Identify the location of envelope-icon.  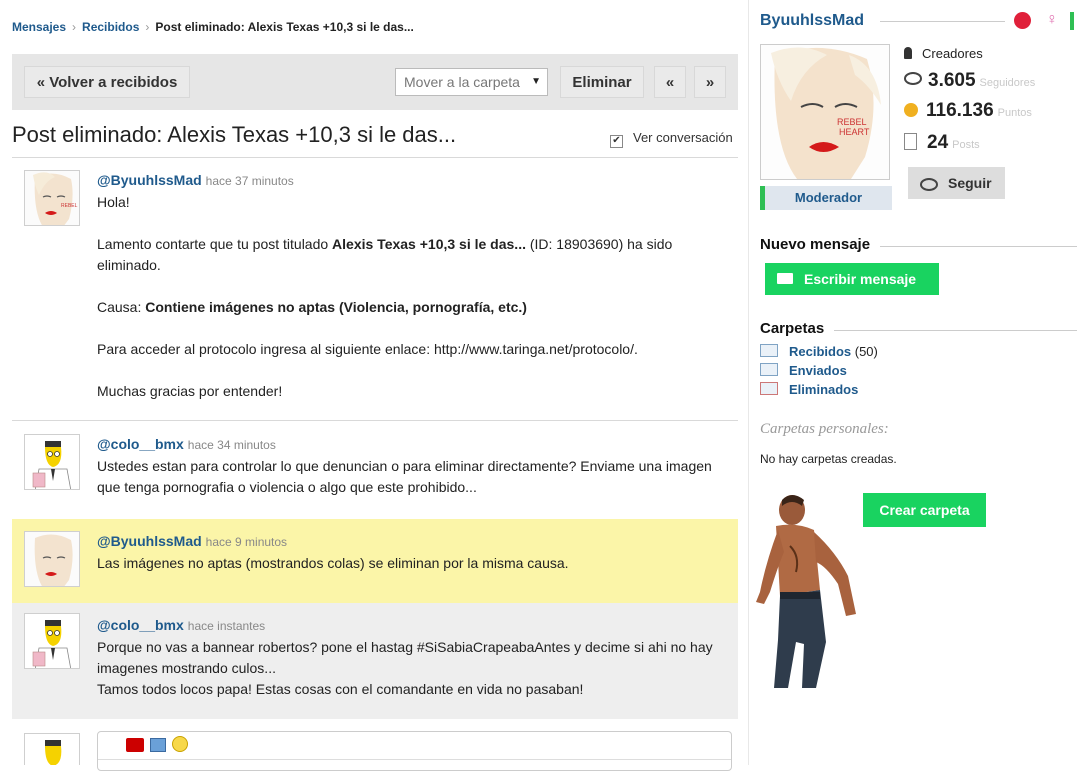
(785, 278).